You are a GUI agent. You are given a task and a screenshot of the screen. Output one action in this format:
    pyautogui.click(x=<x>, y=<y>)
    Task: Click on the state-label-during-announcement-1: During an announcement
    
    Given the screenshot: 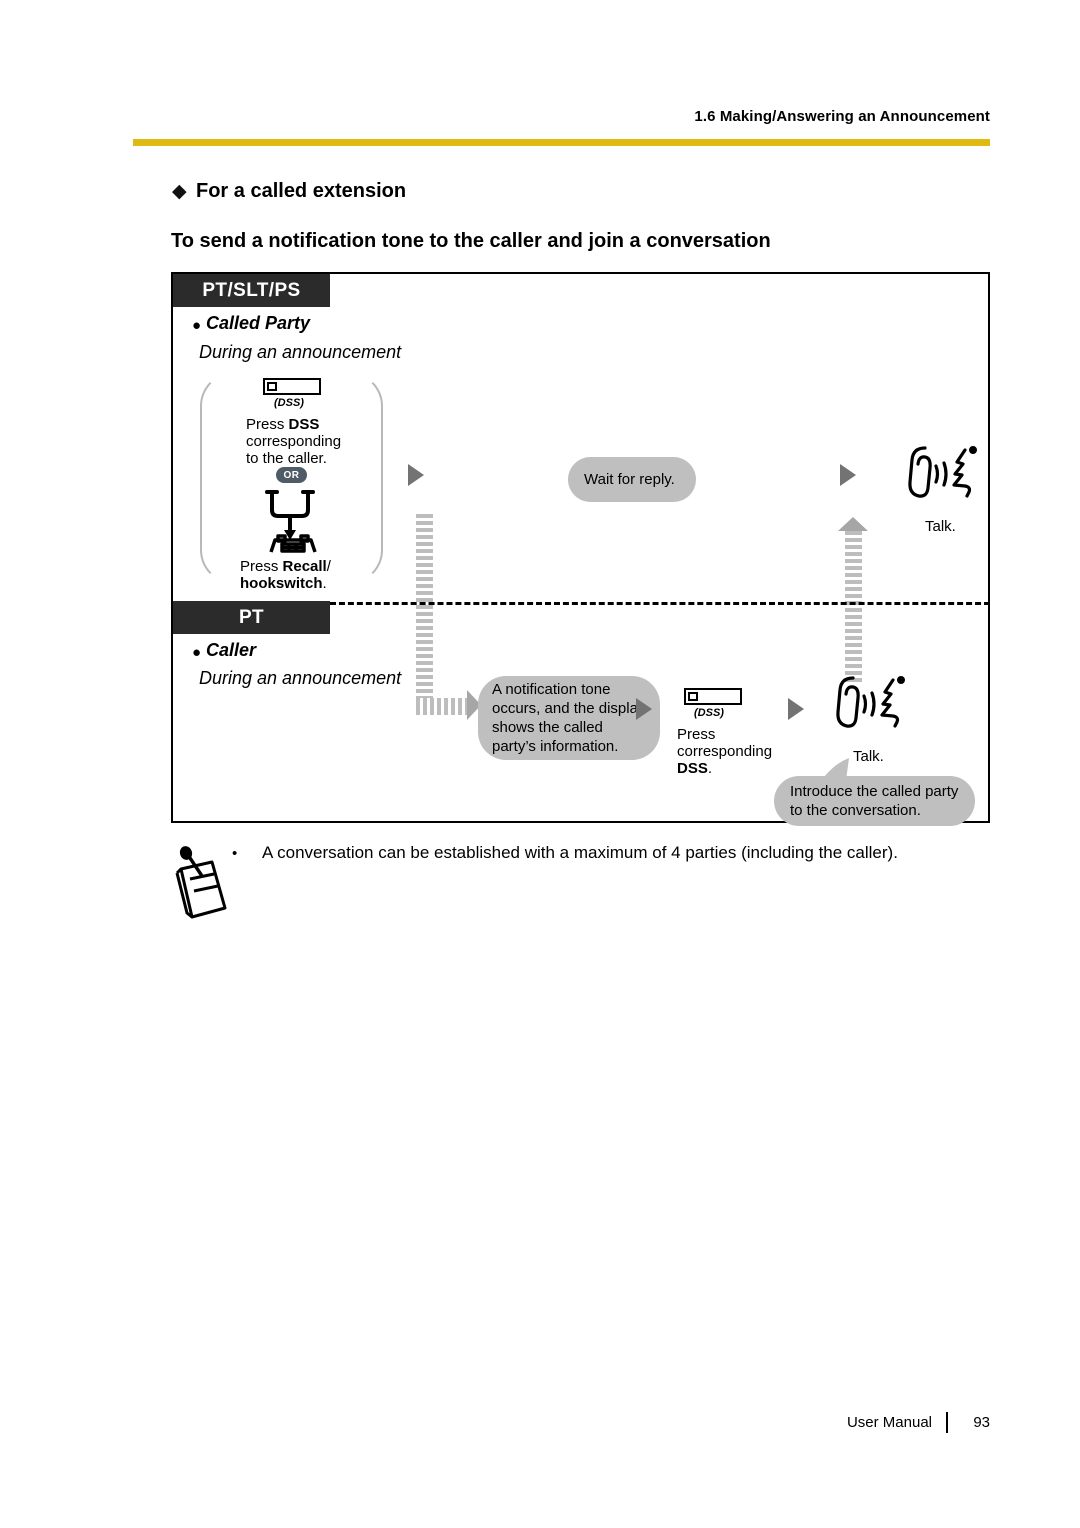 What is the action you would take?
    pyautogui.click(x=300, y=352)
    